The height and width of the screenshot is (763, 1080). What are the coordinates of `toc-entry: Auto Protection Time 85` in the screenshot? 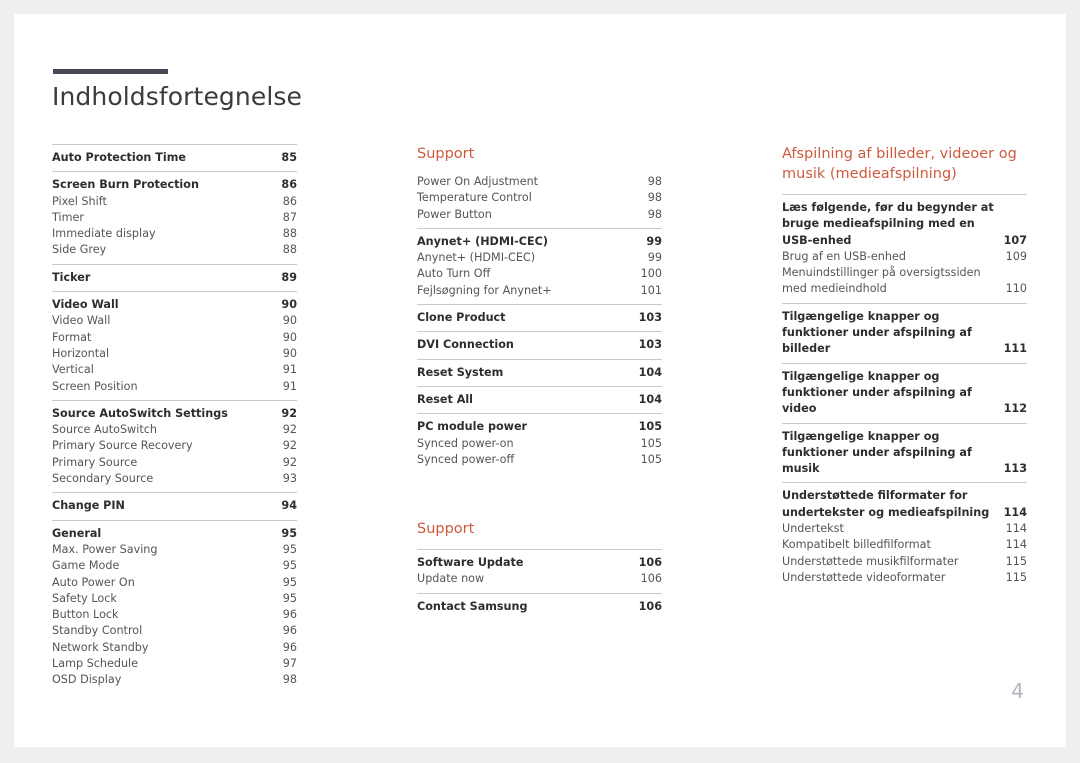 It's located at (174, 158).